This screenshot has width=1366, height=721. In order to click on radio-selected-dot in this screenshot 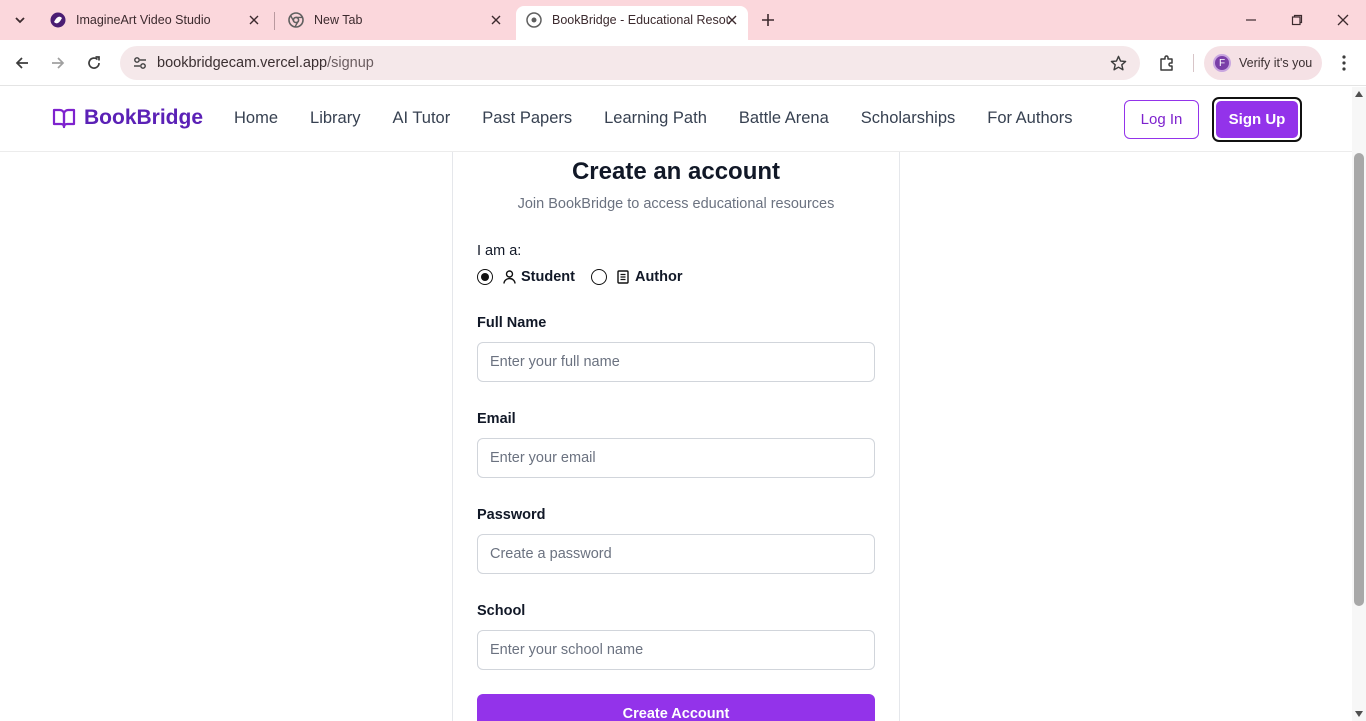, I will do `click(485, 277)`.